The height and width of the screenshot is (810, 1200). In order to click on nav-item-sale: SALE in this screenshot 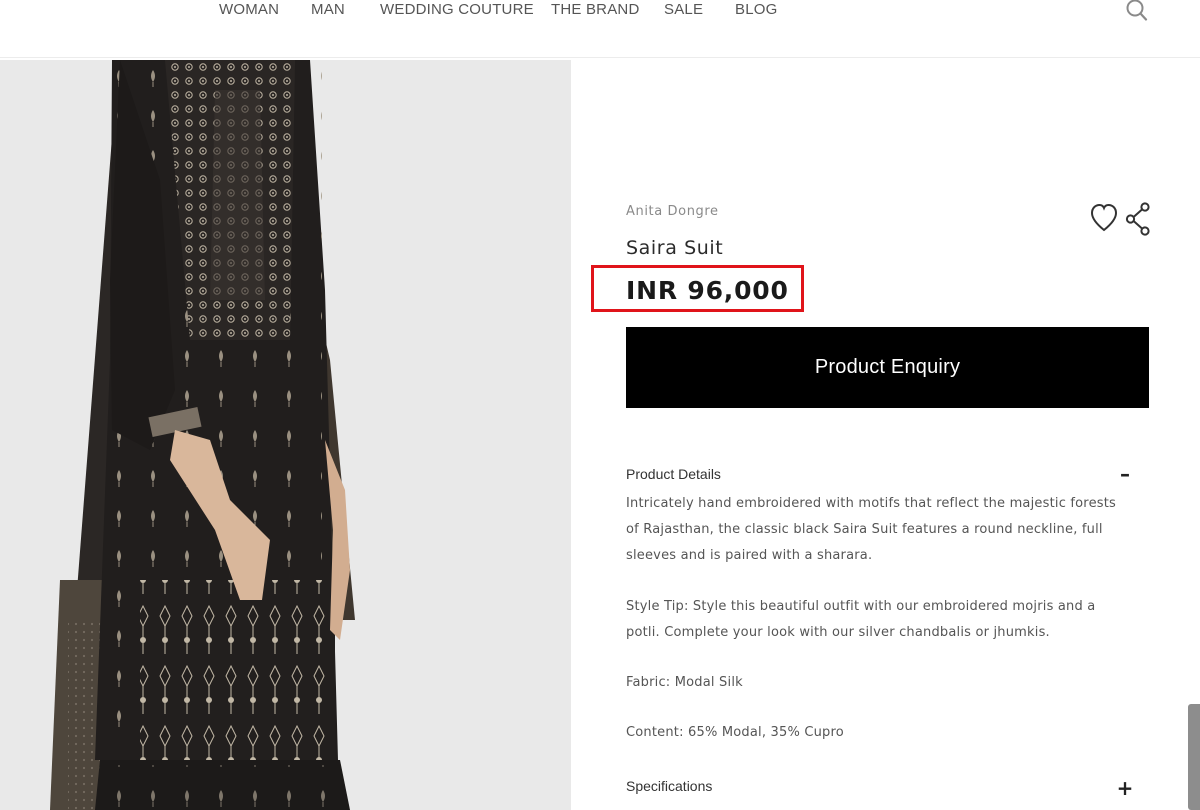, I will do `click(683, 10)`.